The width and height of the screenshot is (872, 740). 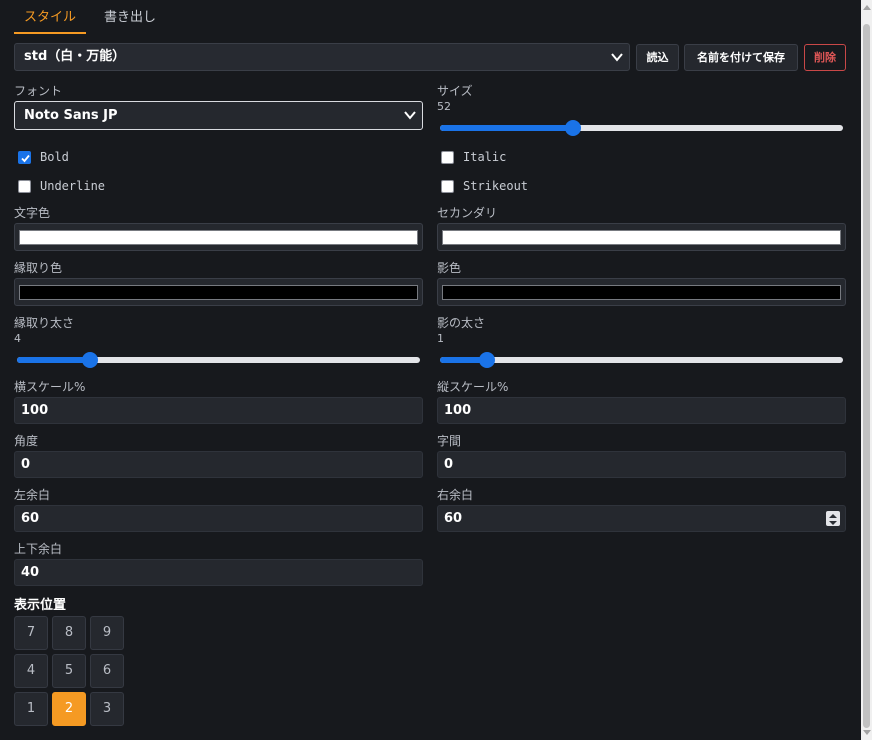 I want to click on font-select: Noto Sans JP, so click(x=218, y=115).